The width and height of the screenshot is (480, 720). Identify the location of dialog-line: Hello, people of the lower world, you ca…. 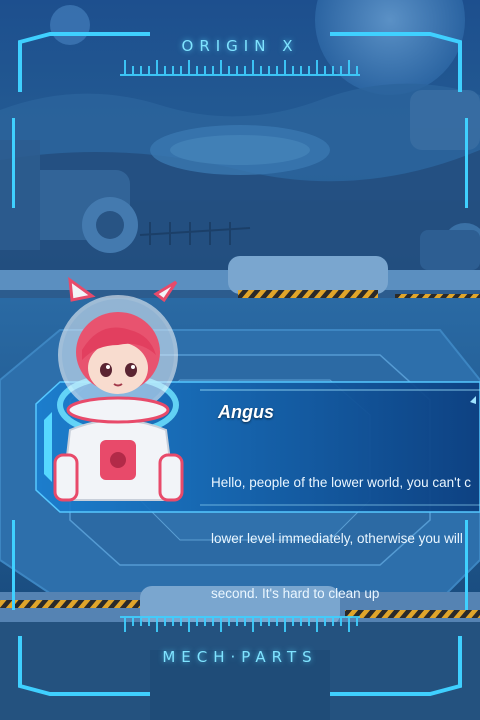
(341, 482).